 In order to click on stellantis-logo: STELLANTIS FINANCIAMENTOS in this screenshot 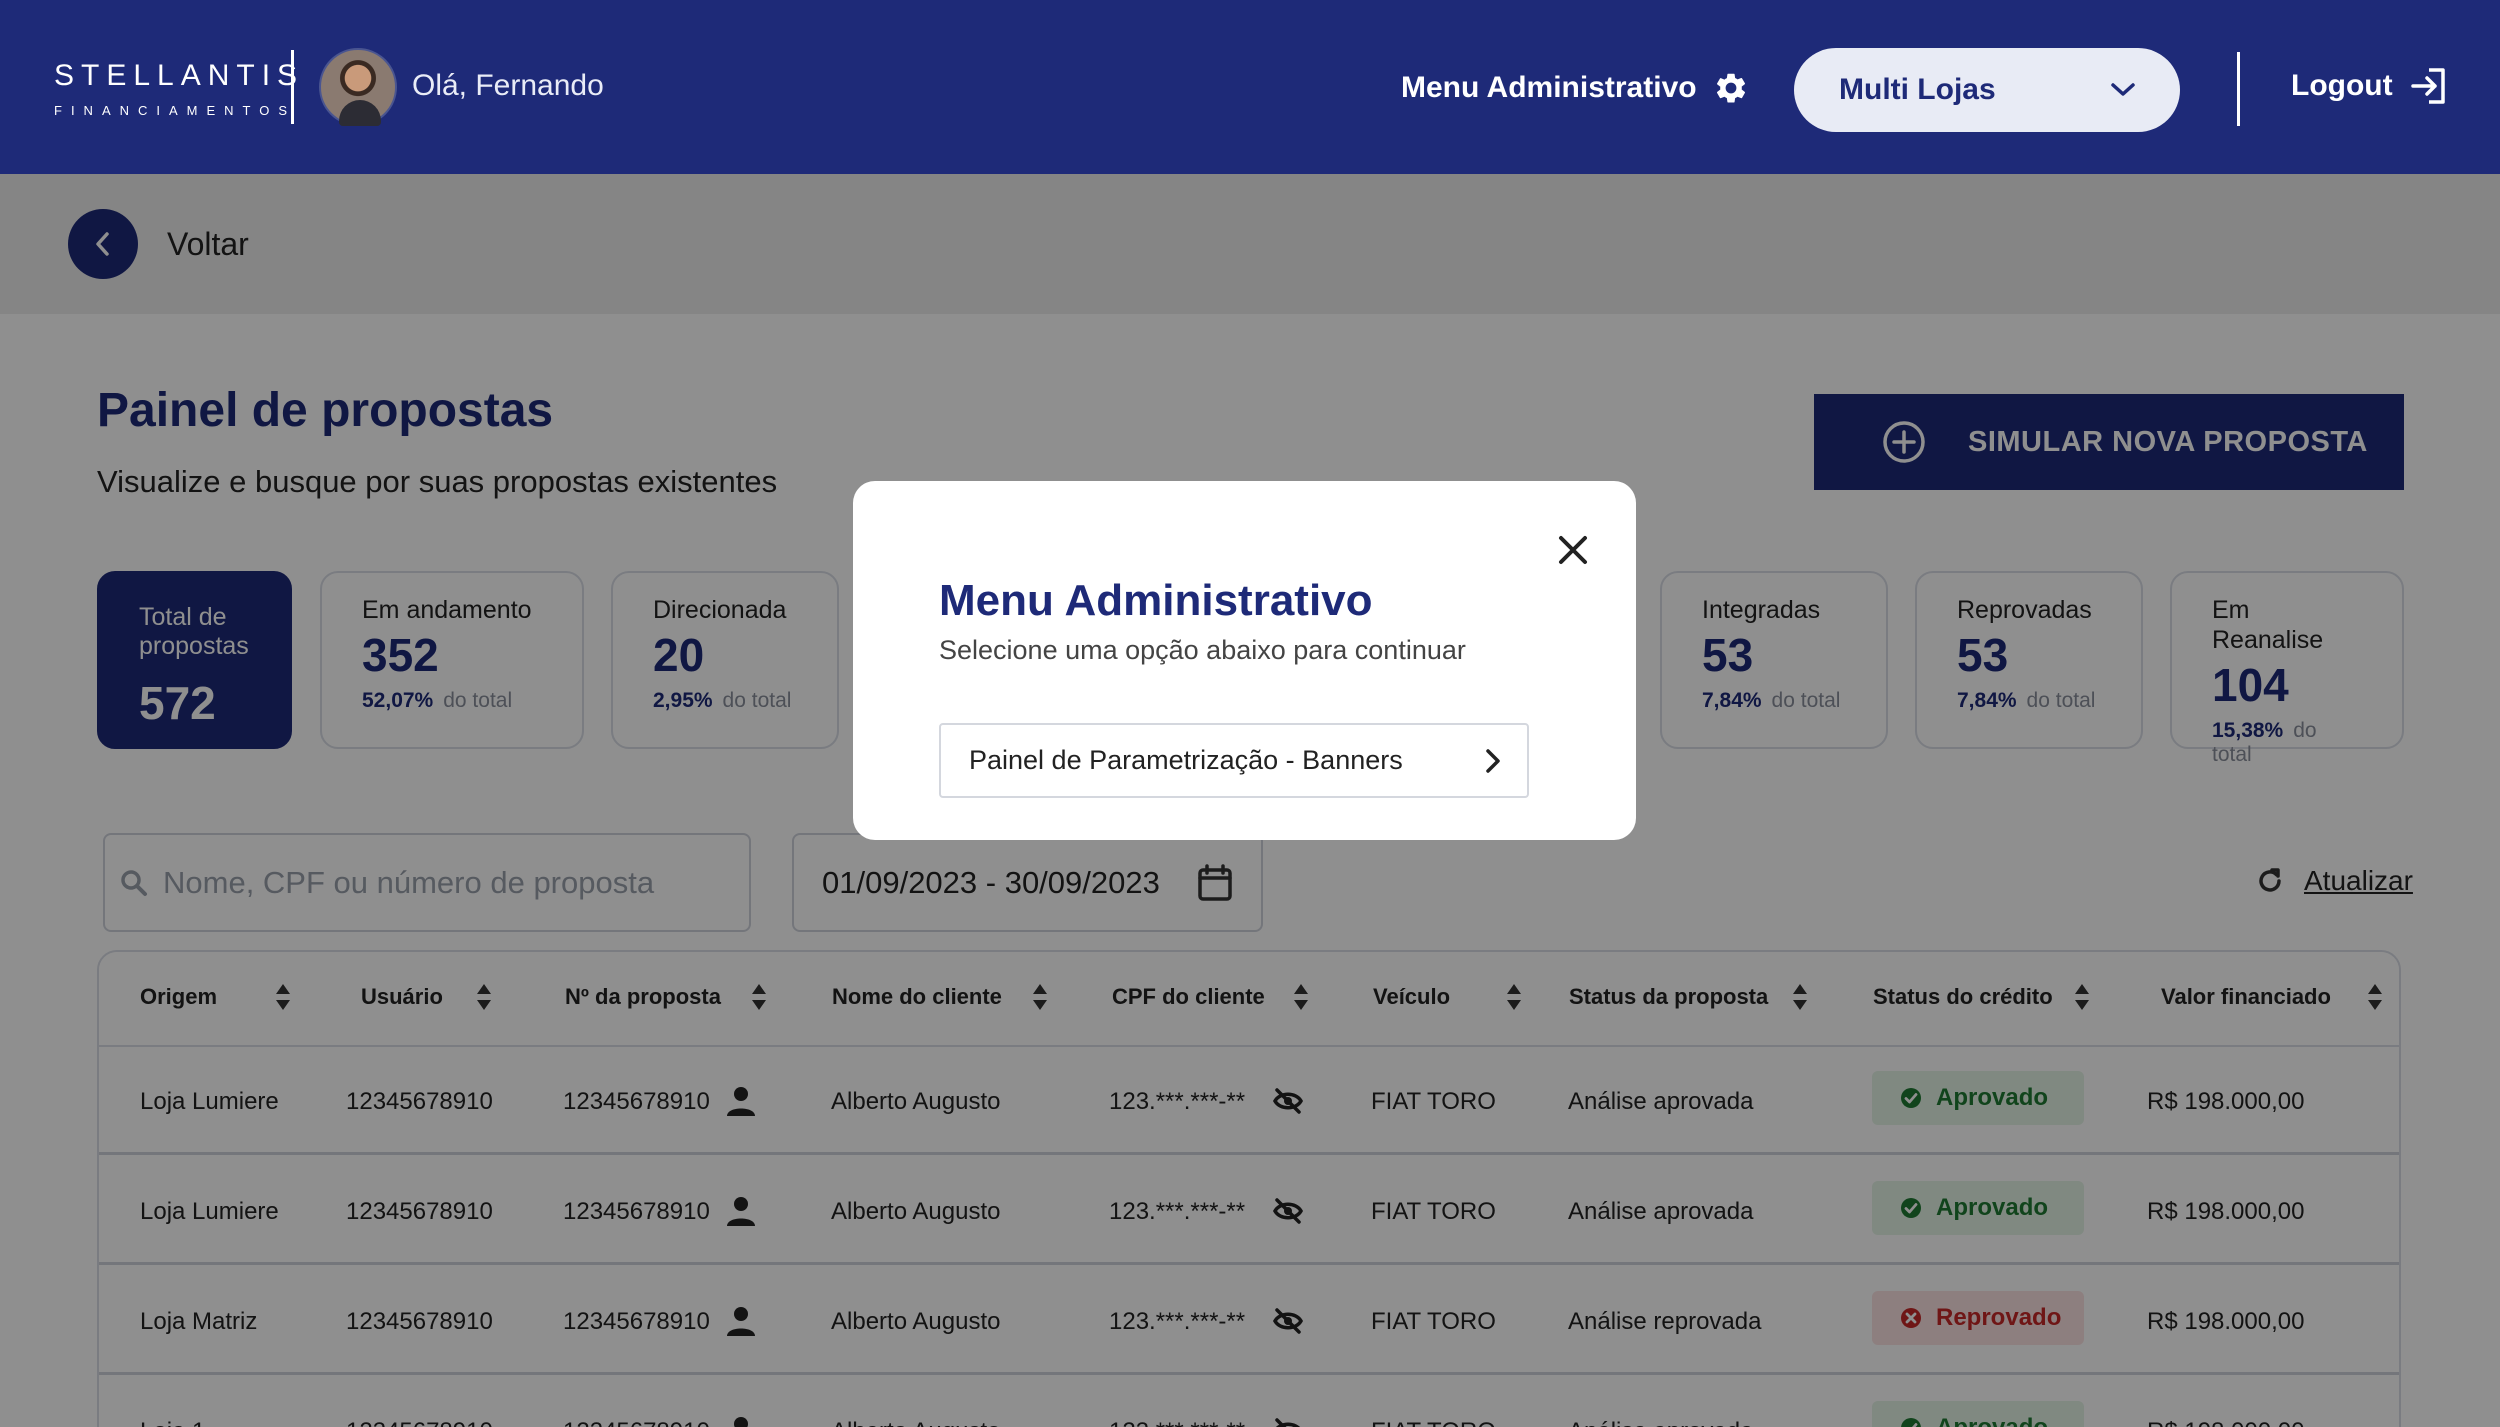, I will do `click(179, 89)`.